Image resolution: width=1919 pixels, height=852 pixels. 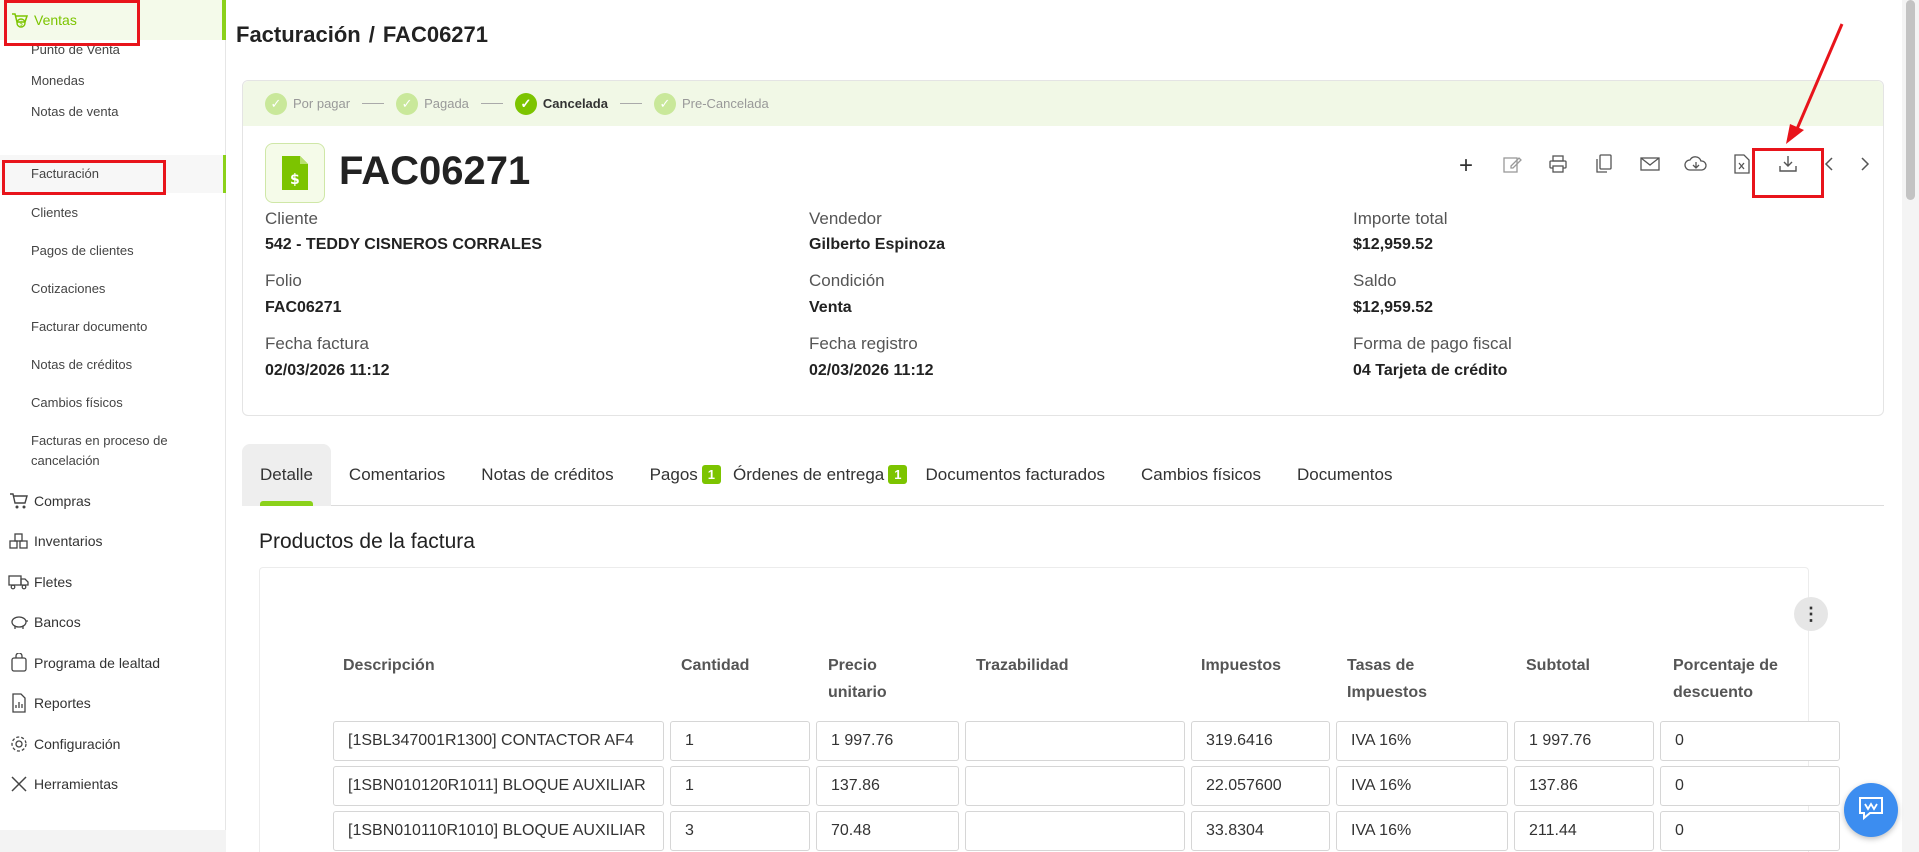 What do you see at coordinates (887, 831) in the screenshot?
I see `cell-precio: 70.48` at bounding box center [887, 831].